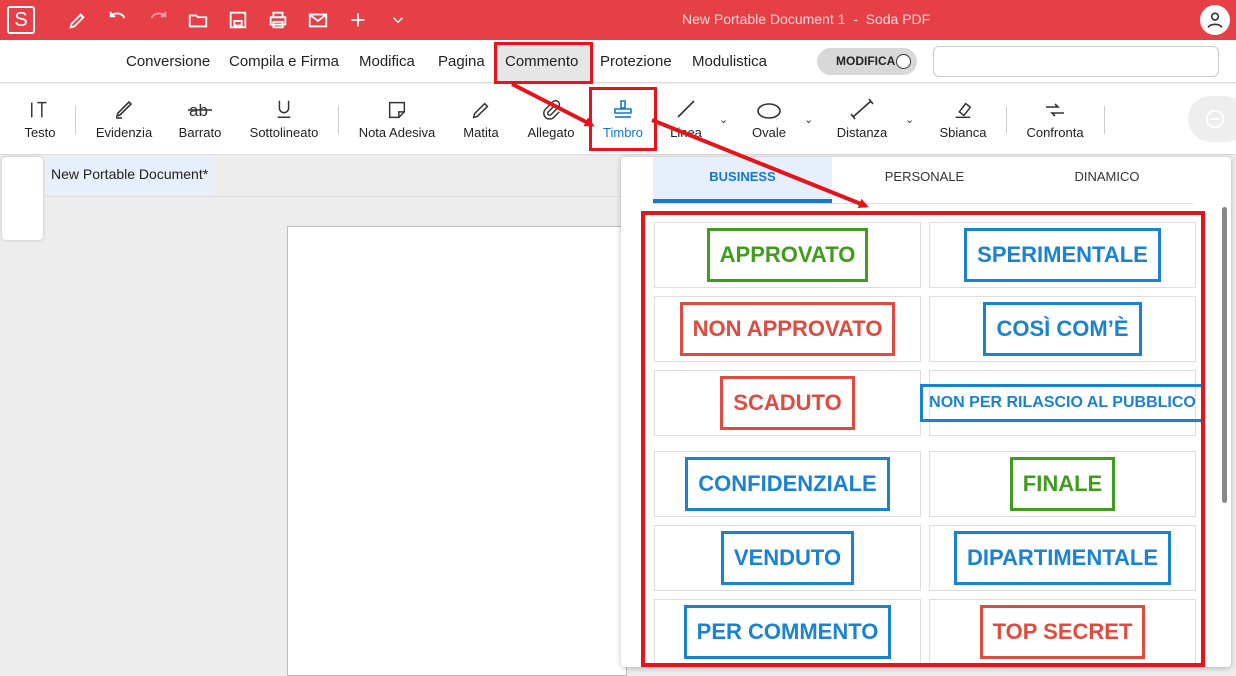  I want to click on tool-ovale: Ovale, so click(769, 119).